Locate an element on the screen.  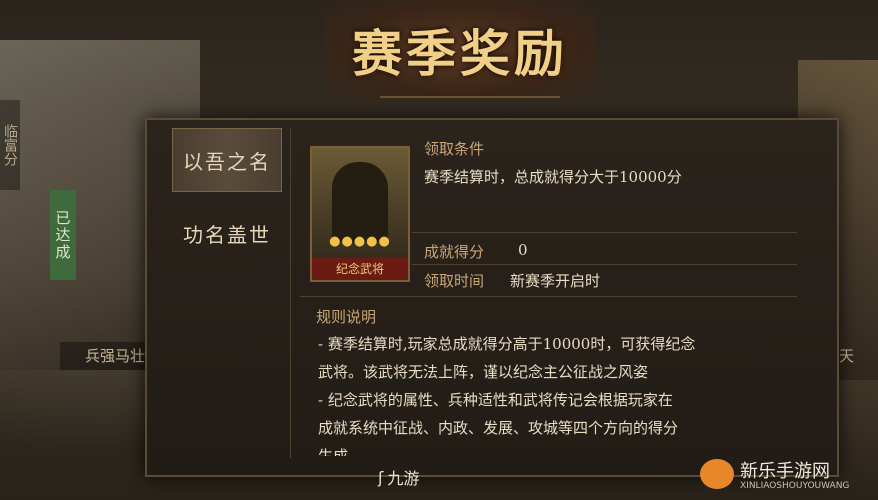
nine-game-watermark: ʃ 九游 is located at coordinates (438, 477).